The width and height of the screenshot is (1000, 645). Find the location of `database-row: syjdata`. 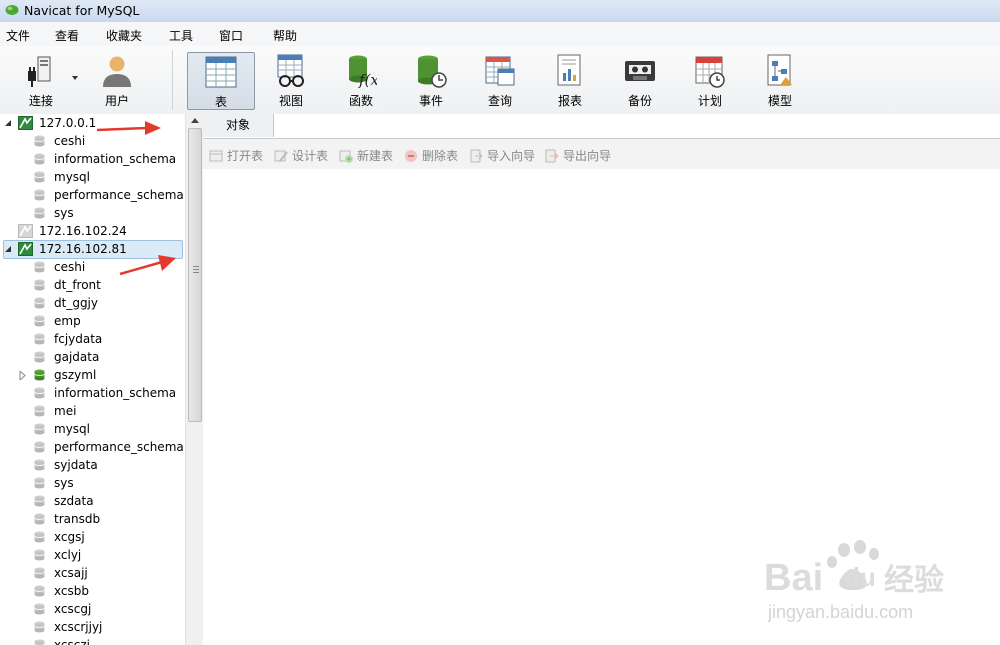

database-row: syjdata is located at coordinates (92, 465).